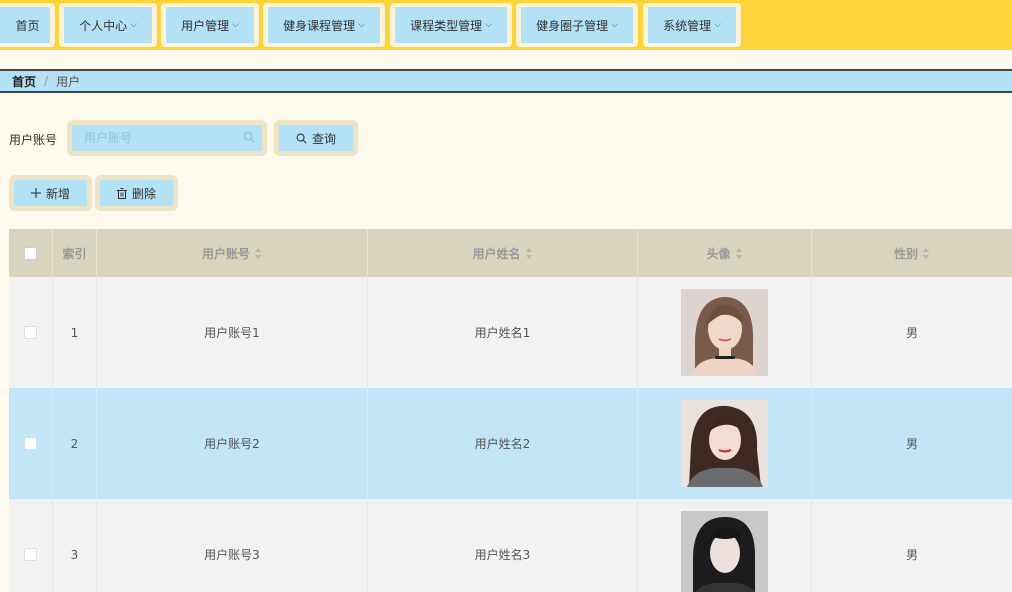  I want to click on index-cell: 2, so click(75, 443).